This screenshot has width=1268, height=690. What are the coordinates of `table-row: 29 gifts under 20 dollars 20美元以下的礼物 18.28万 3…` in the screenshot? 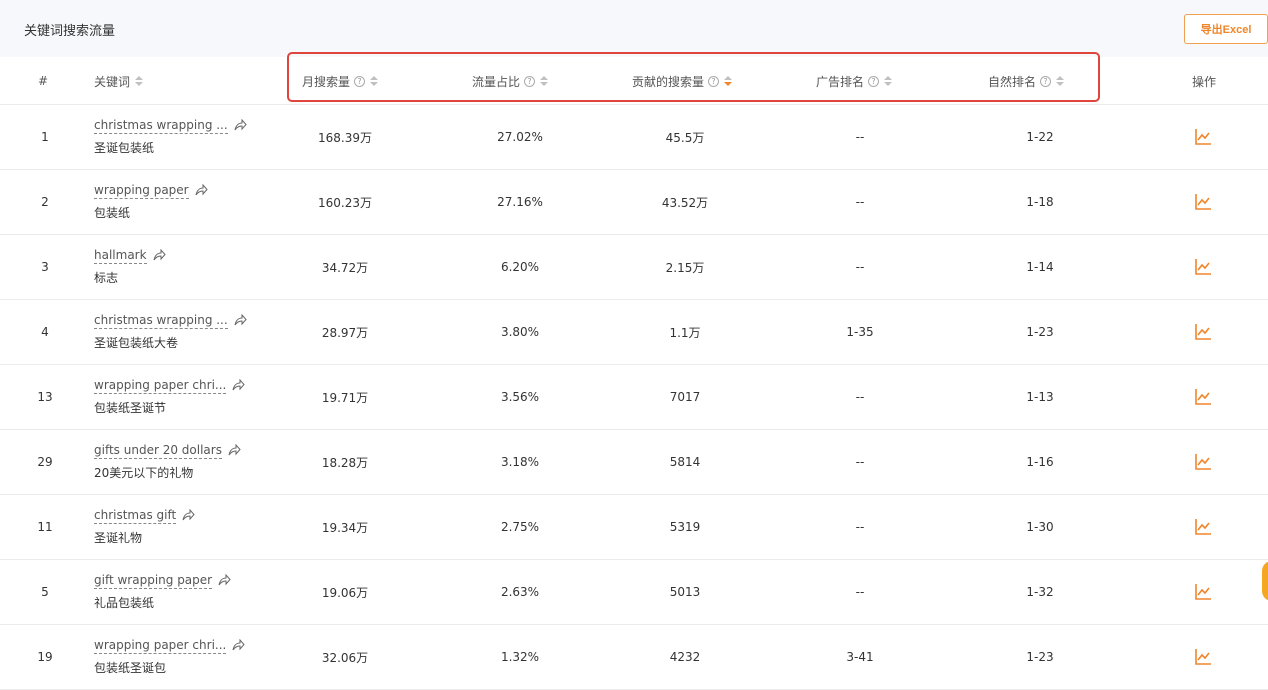 It's located at (634, 462).